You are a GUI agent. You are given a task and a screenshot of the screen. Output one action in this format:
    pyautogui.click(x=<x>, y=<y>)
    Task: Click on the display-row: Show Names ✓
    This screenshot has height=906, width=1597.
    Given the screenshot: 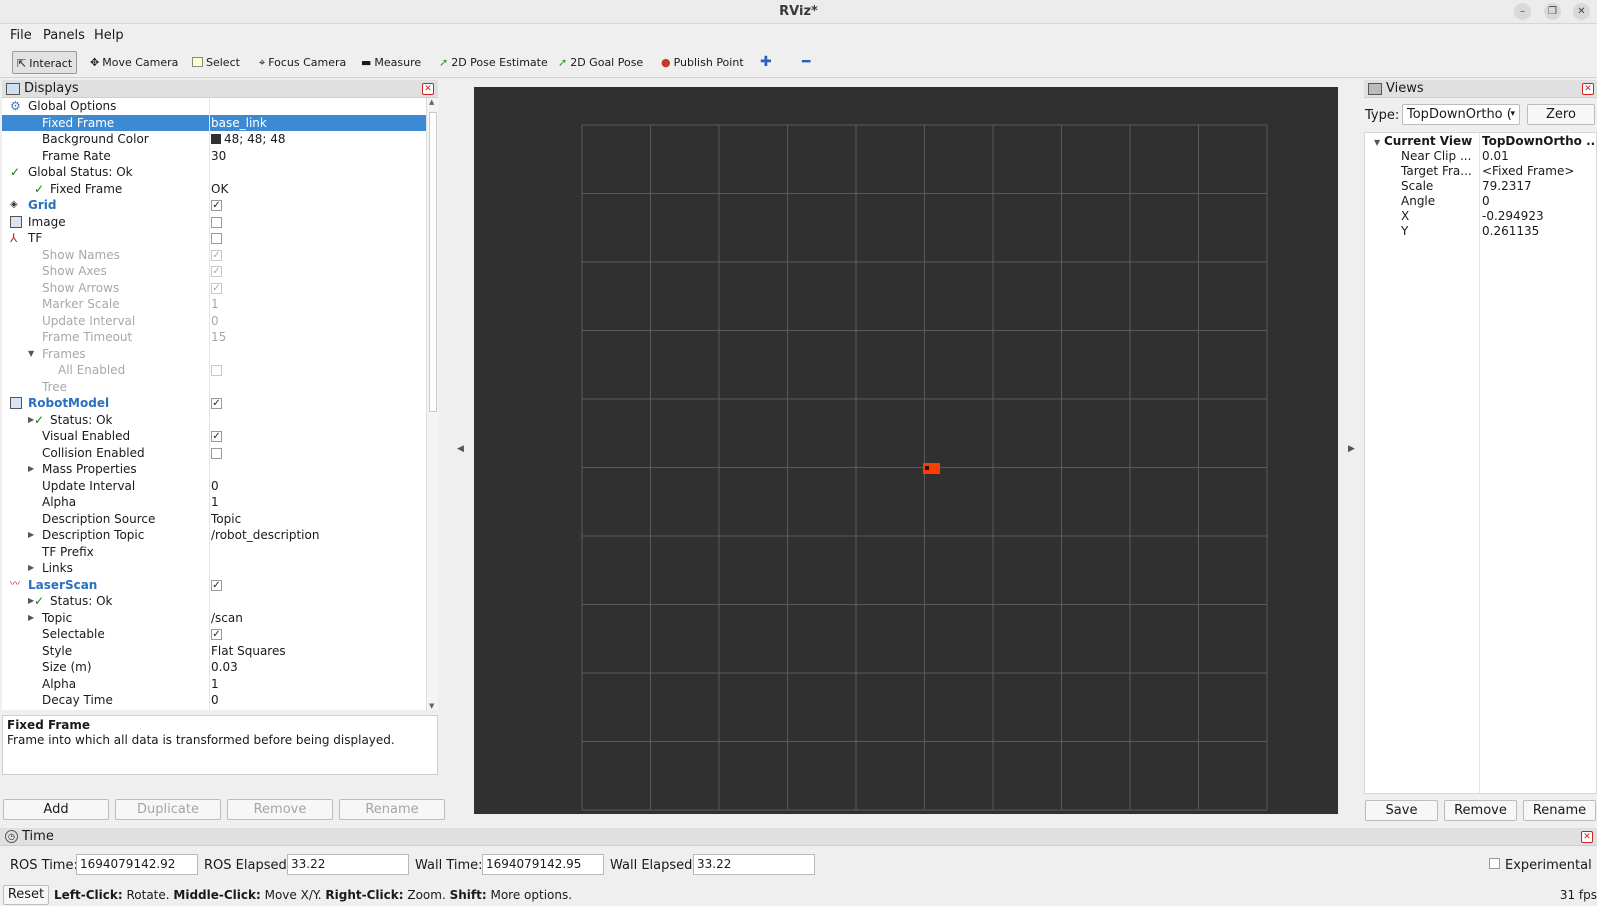 What is the action you would take?
    pyautogui.click(x=214, y=255)
    